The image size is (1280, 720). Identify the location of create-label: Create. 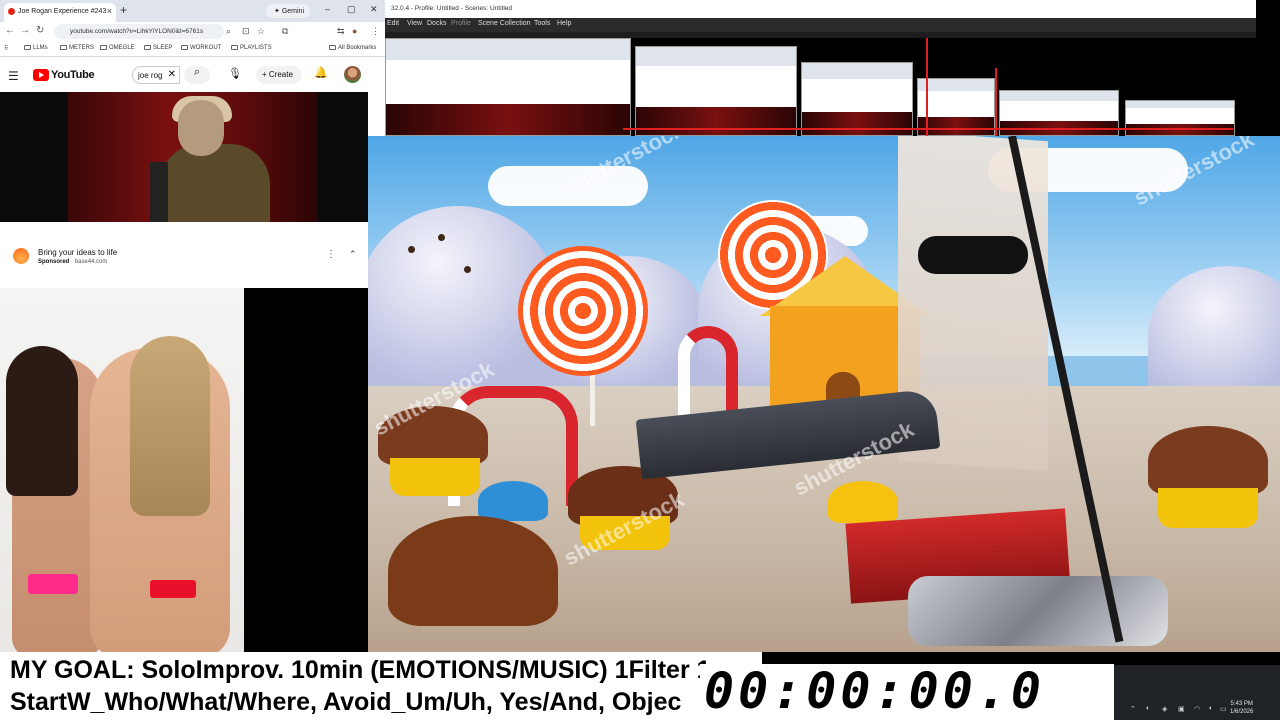
(280, 74).